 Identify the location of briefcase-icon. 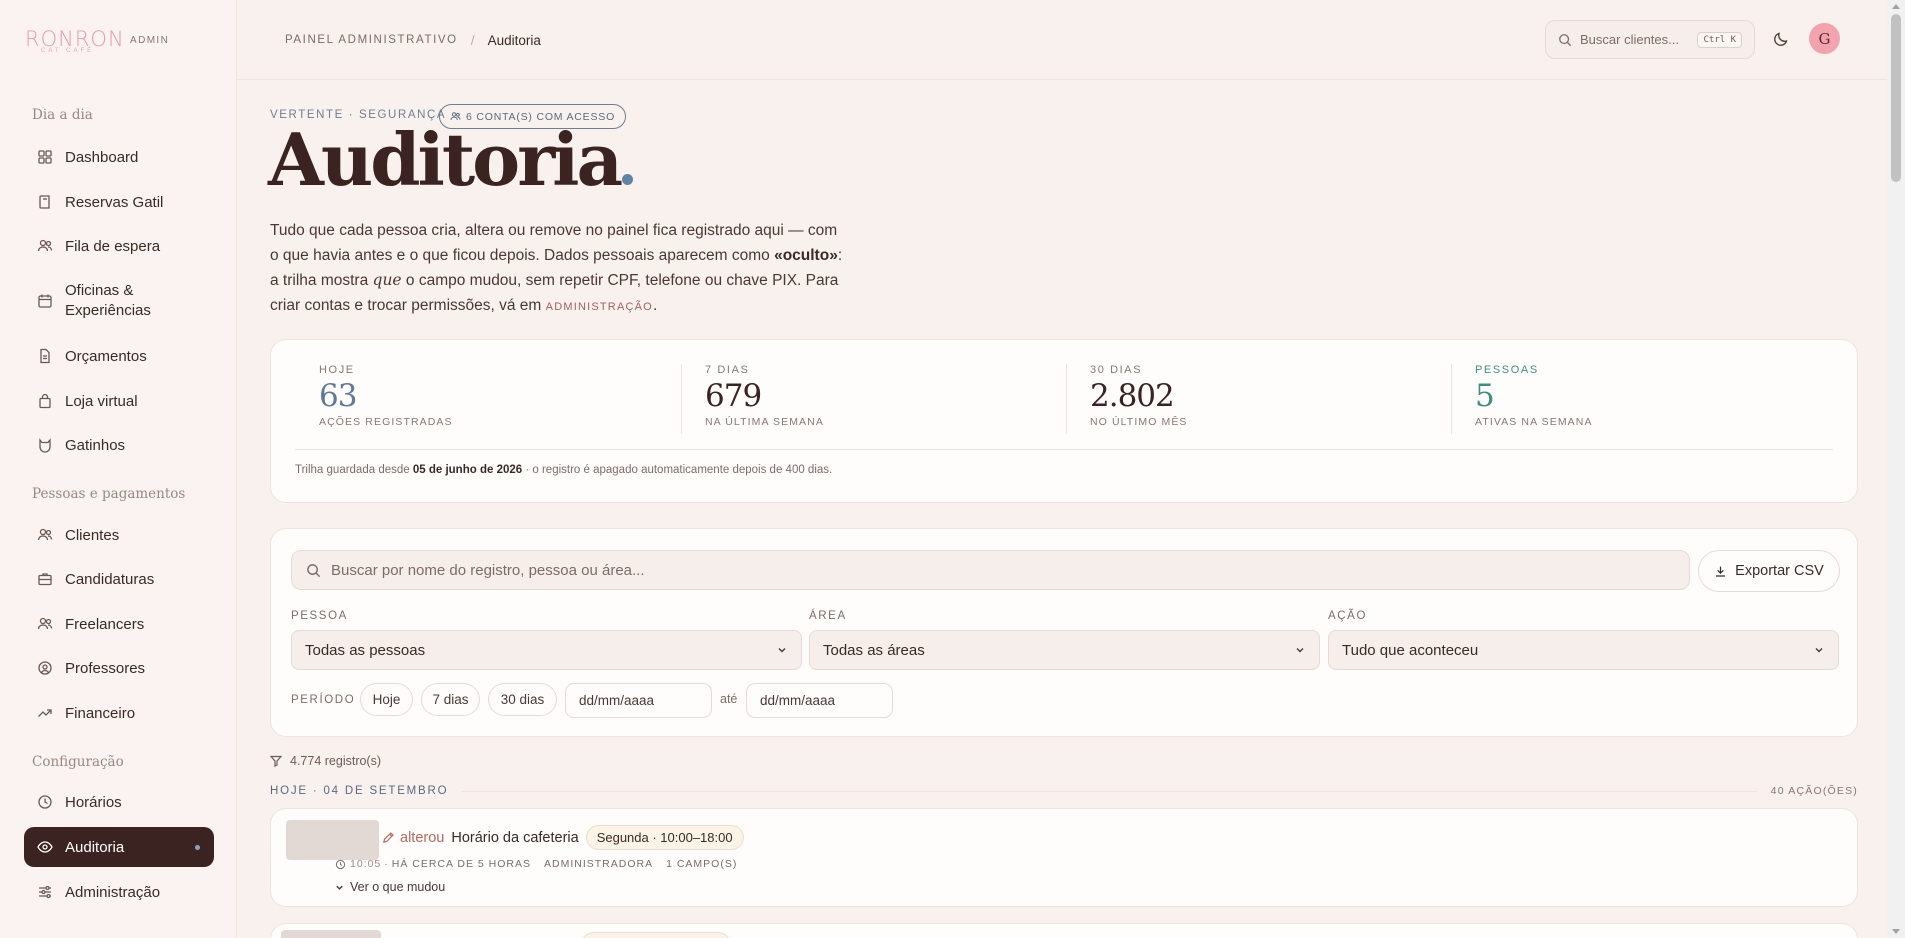
(45, 579).